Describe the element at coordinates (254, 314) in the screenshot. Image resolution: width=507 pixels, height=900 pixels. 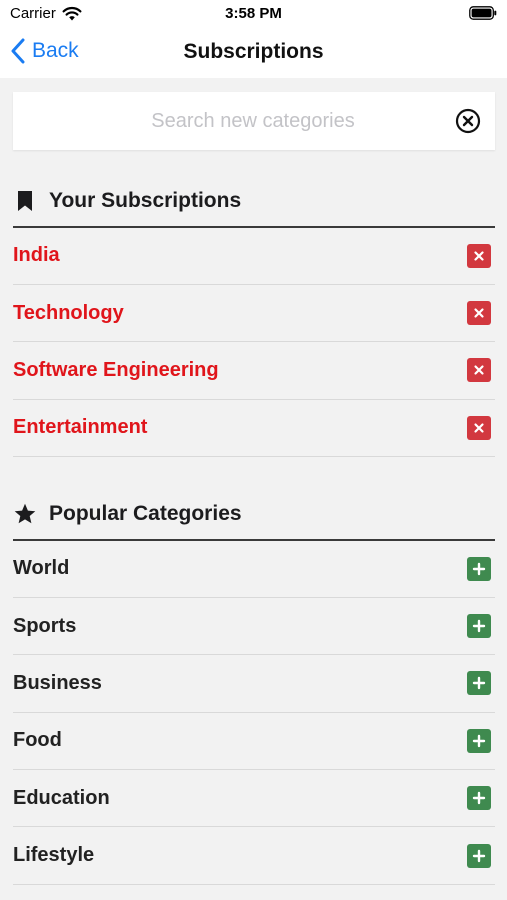
I see `list-item: Technology` at that location.